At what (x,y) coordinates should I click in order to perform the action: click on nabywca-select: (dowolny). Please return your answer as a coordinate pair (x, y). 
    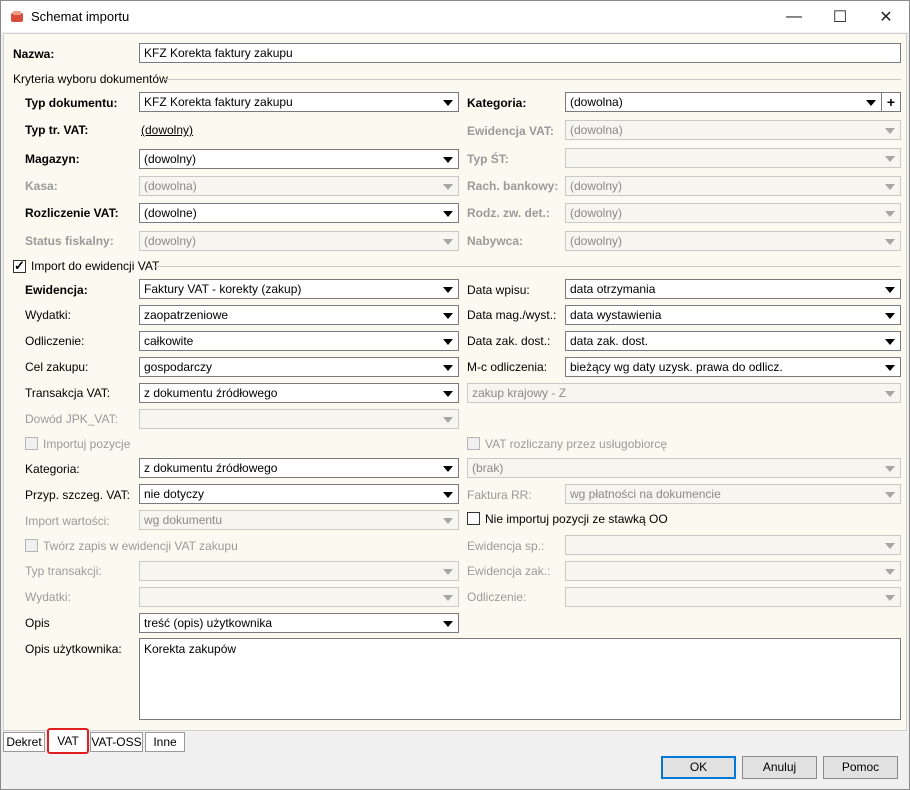
    Looking at the image, I should click on (733, 241).